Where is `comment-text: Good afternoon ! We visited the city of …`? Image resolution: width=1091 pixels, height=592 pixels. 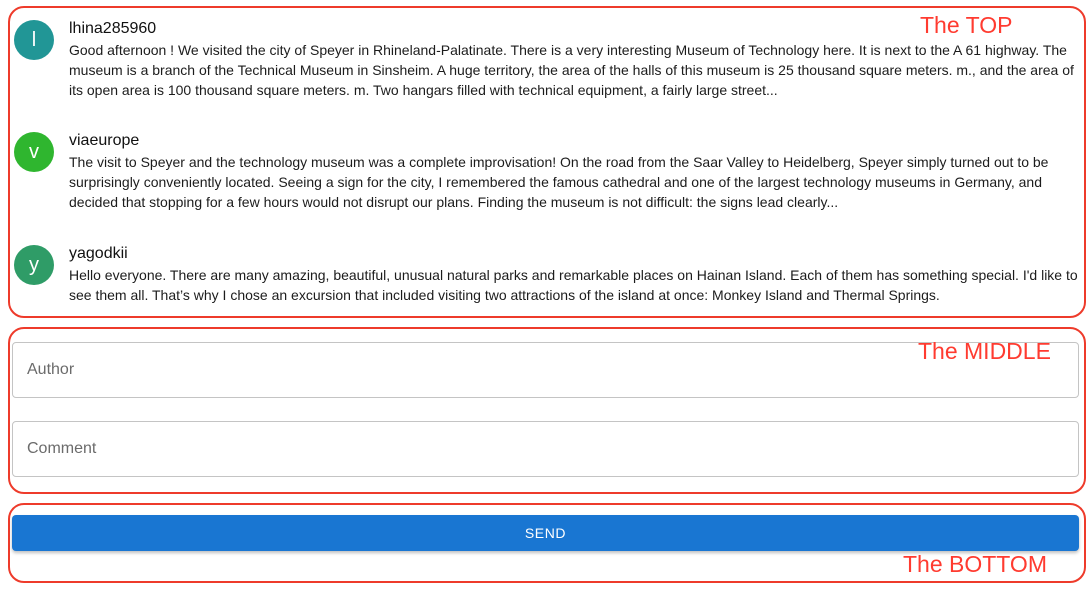 comment-text: Good afternoon ! We visited the city of … is located at coordinates (571, 70).